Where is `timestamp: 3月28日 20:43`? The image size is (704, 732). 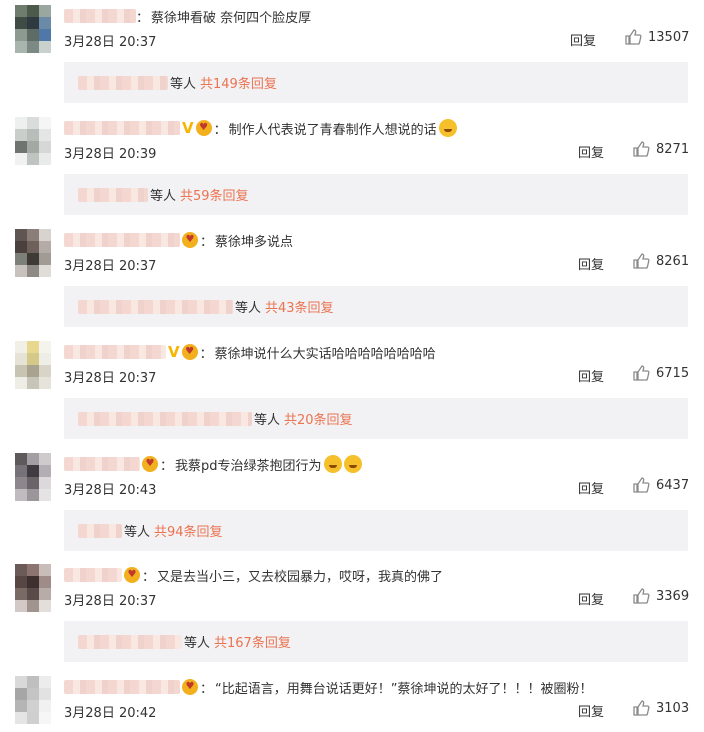
timestamp: 3月28日 20:43 is located at coordinates (110, 490).